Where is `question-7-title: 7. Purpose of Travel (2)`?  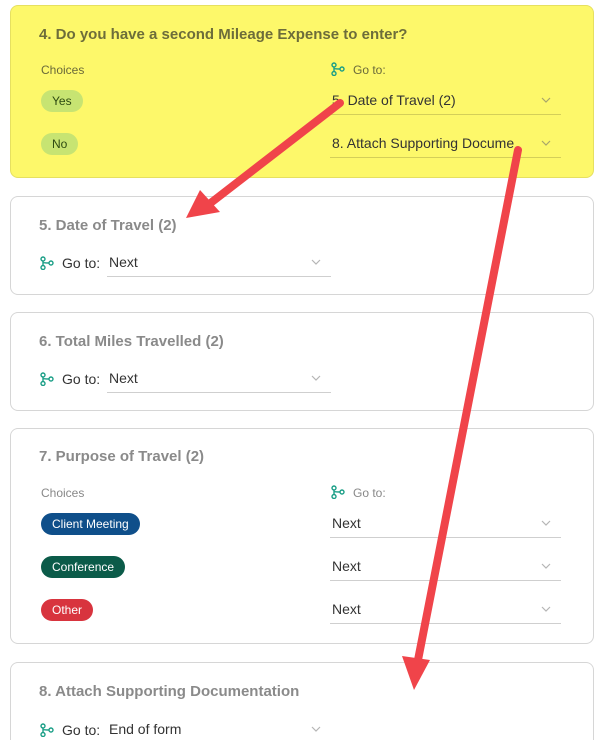 question-7-title: 7. Purpose of Travel (2) is located at coordinates (122, 456).